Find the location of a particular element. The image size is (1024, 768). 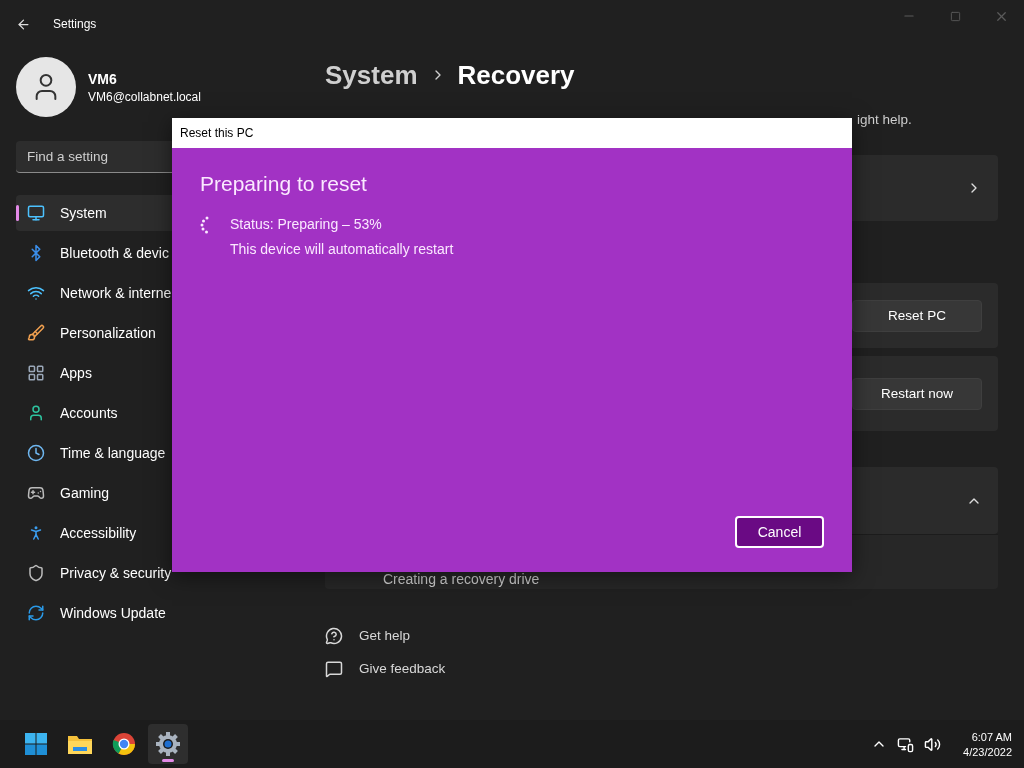

nav-item: Personalization is located at coordinates (163, 333).